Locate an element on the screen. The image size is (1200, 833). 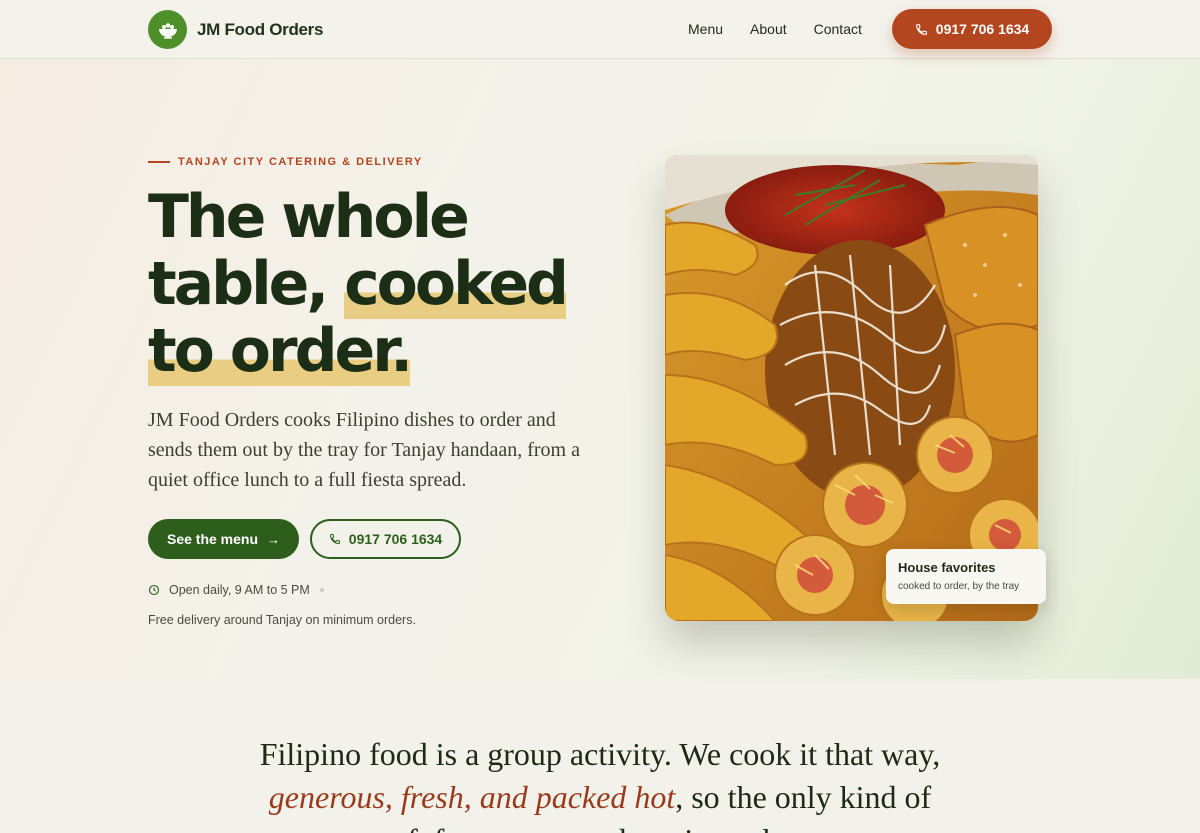
brand-logo: JM Food Orders is located at coordinates (235, 29).